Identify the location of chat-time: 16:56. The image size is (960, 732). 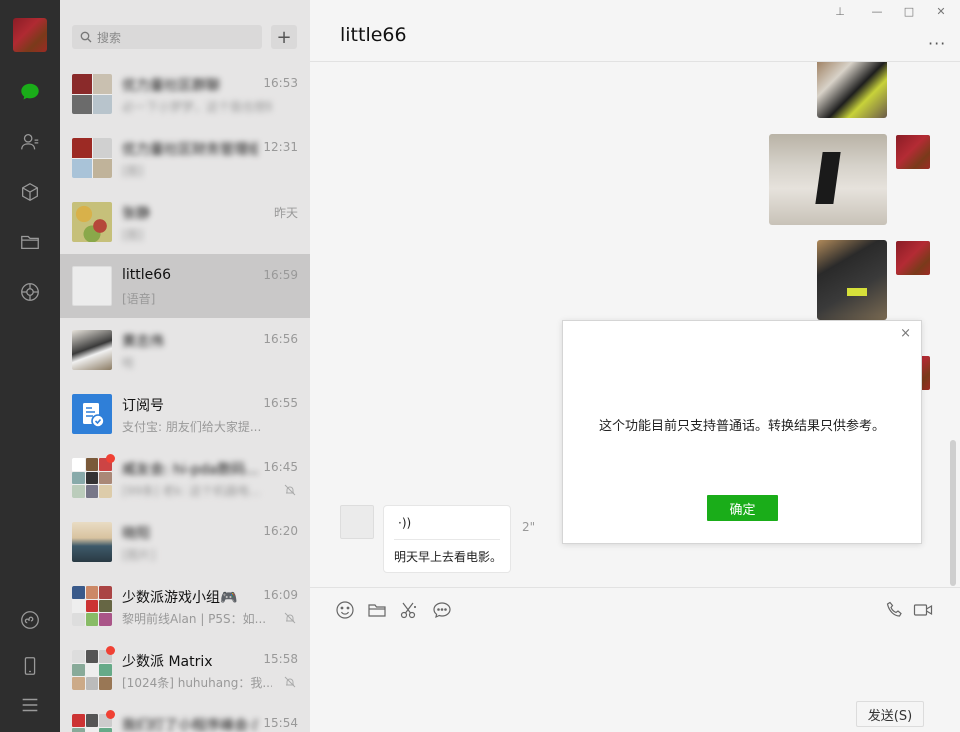
(280, 339).